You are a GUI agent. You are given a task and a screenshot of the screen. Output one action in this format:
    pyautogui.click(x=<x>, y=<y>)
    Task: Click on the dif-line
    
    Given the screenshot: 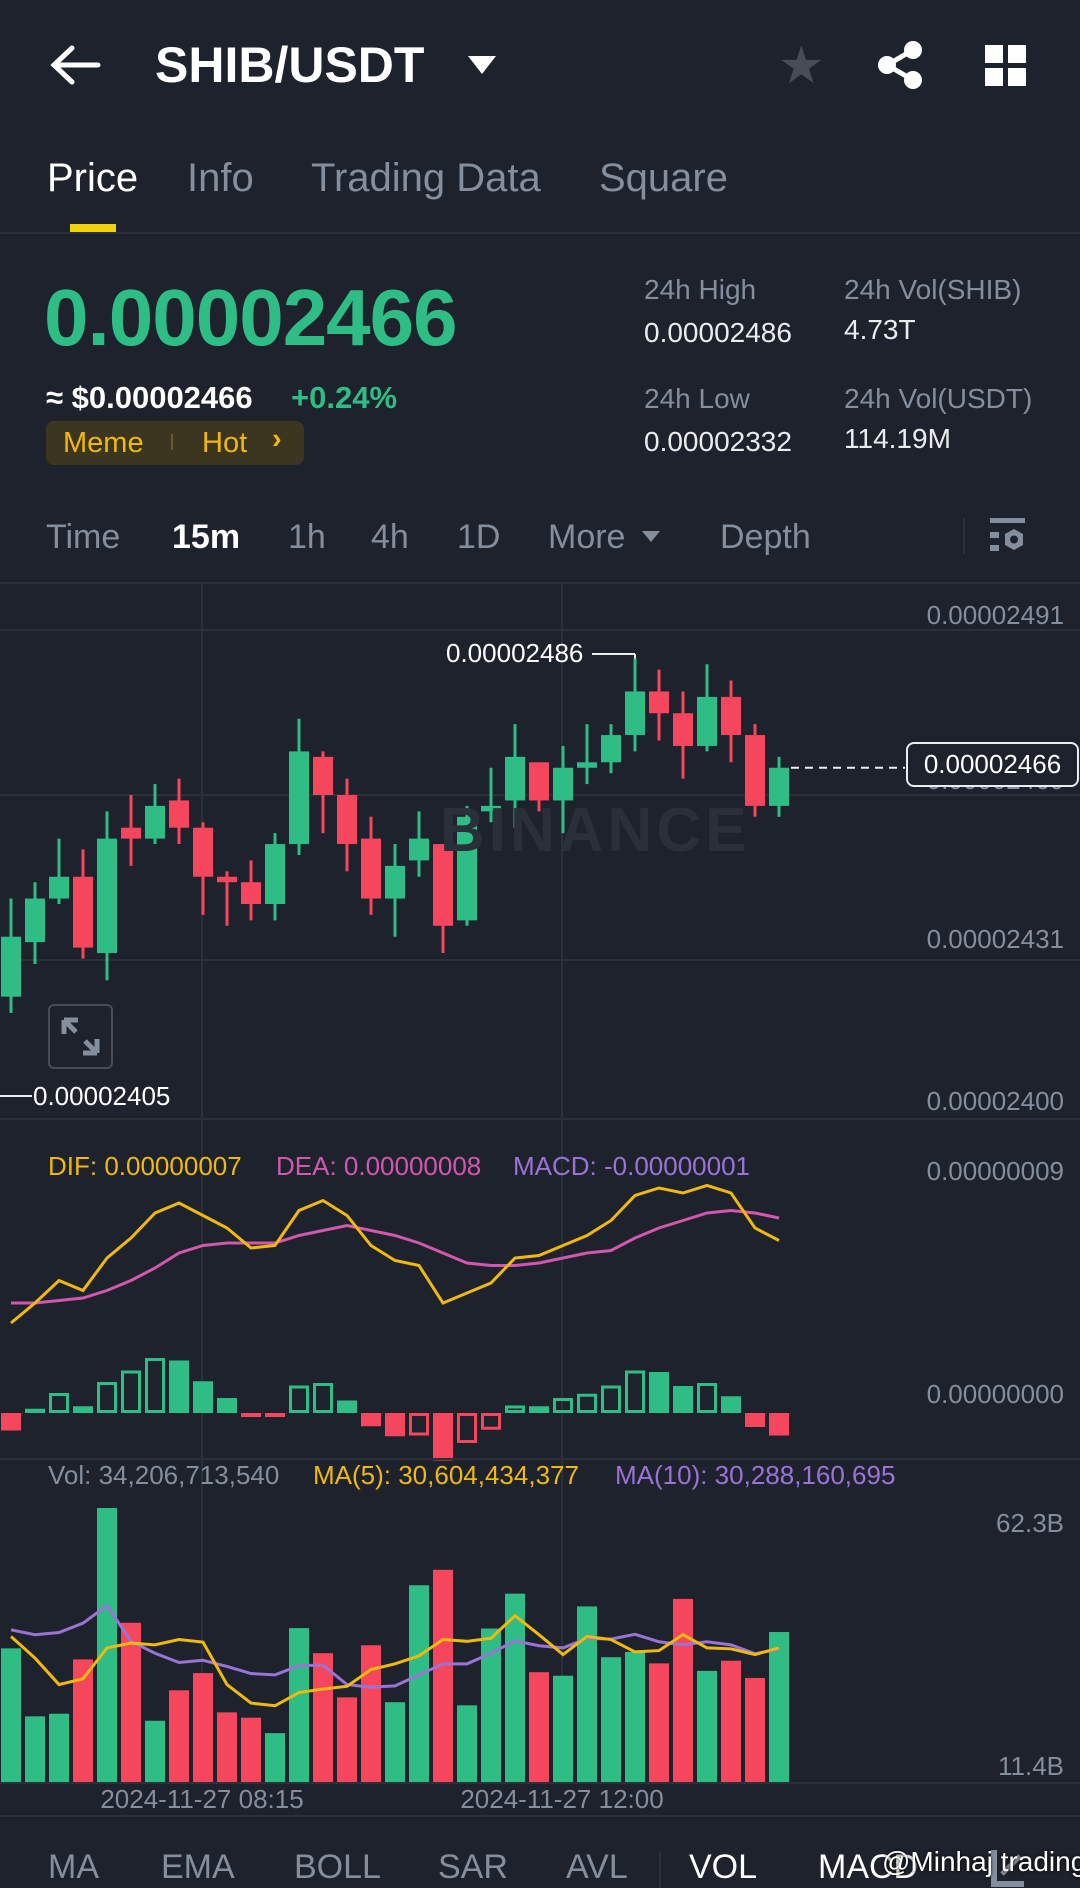 What is the action you would take?
    pyautogui.click(x=395, y=1254)
    